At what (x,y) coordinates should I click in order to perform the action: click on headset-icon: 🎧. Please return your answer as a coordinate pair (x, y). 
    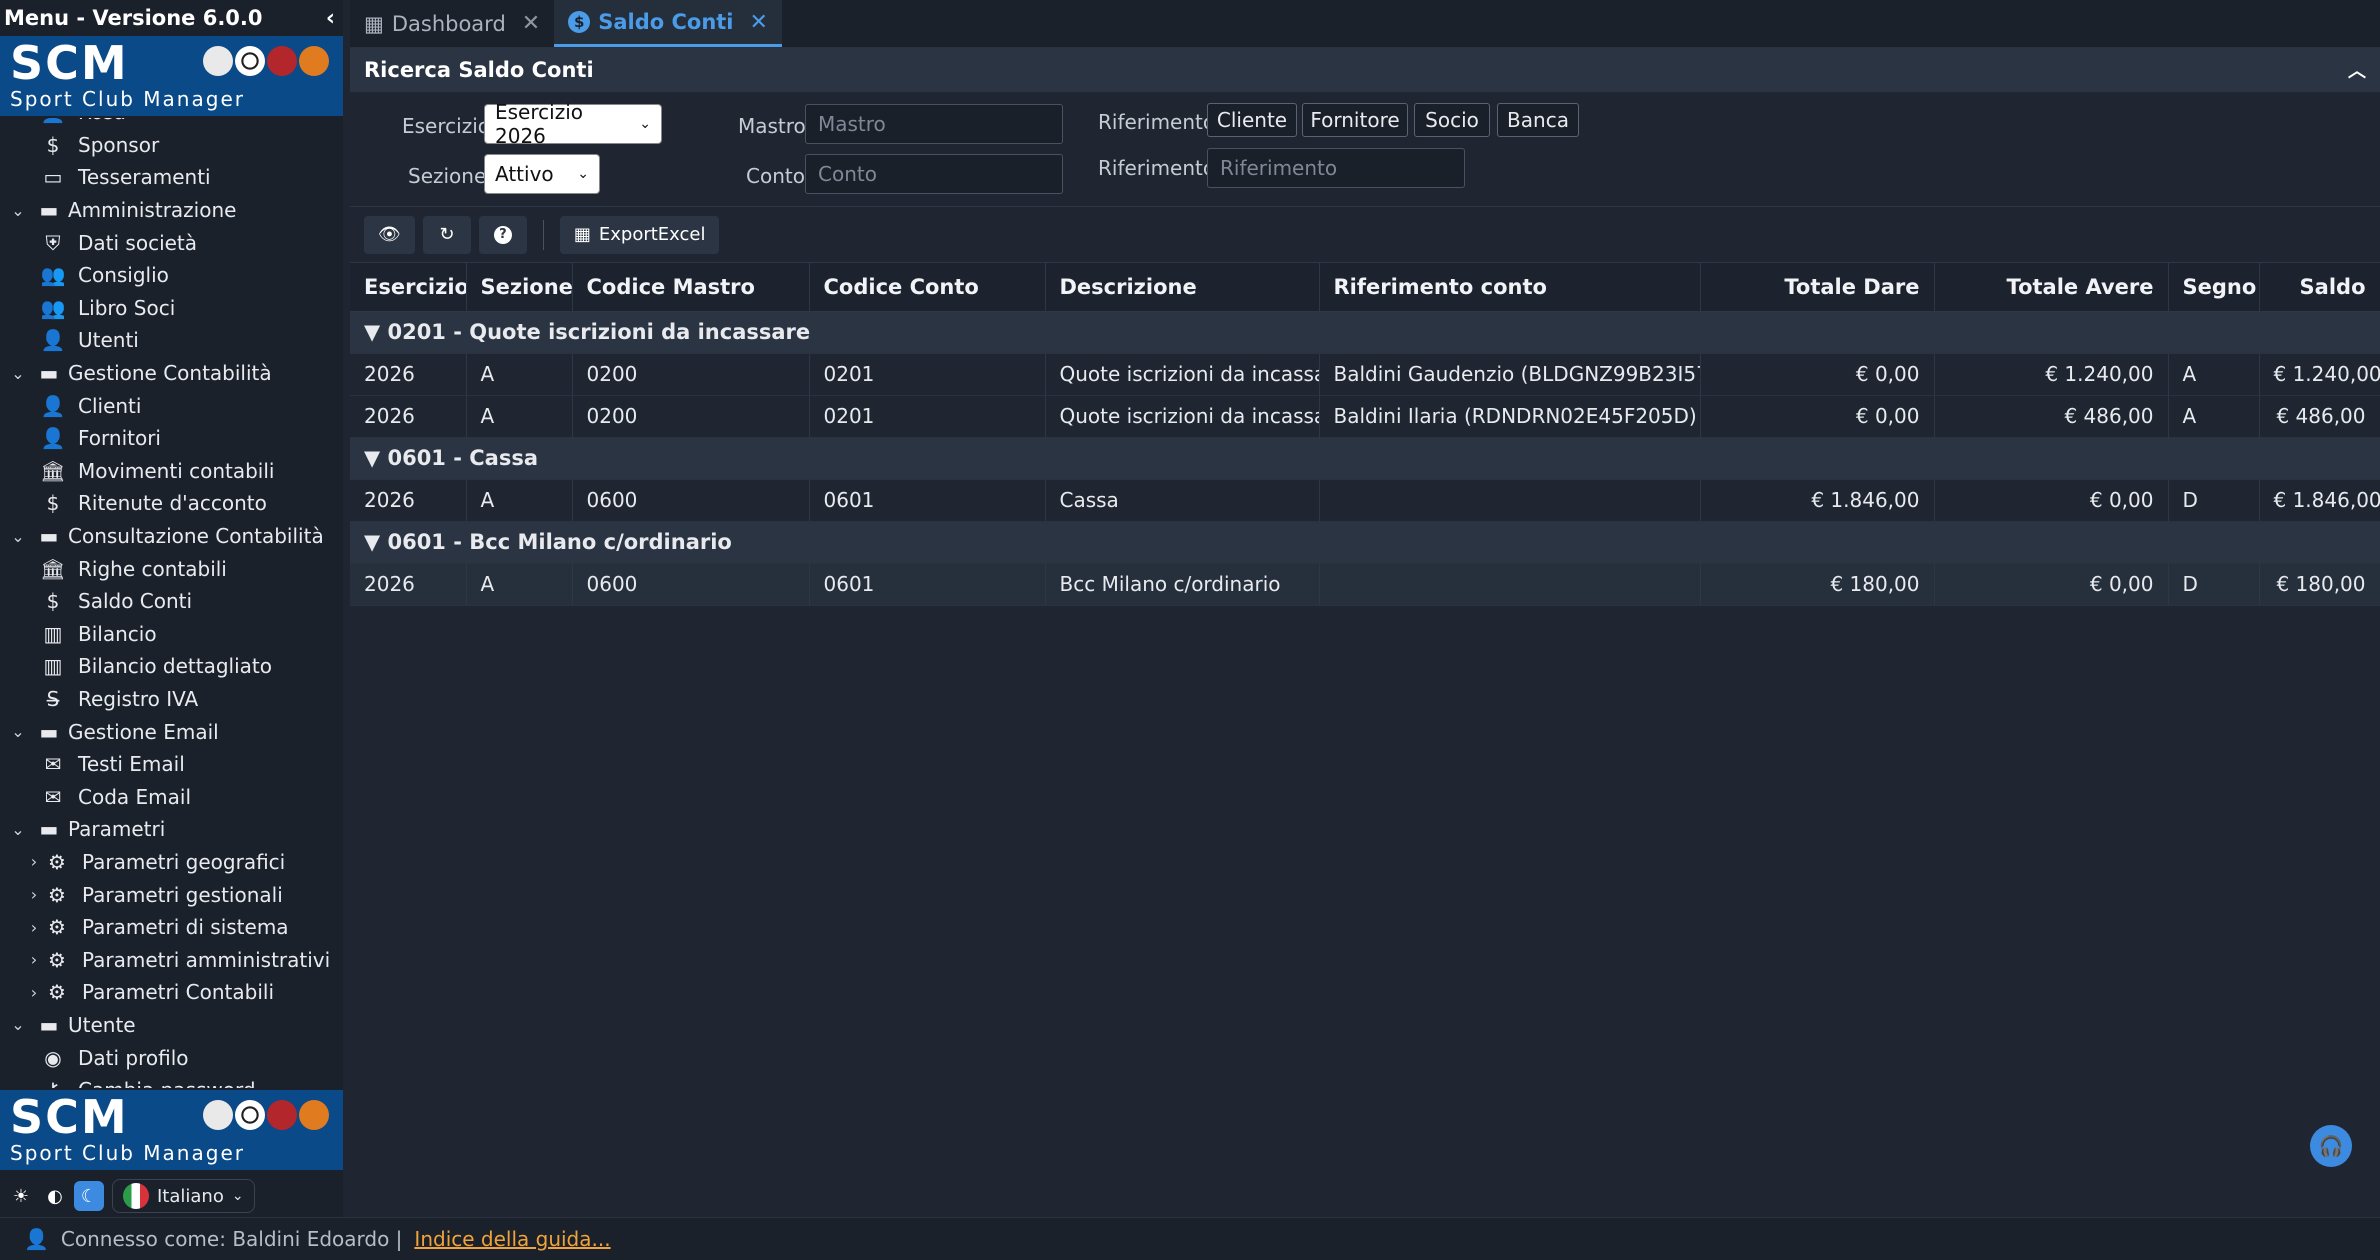
    Looking at the image, I should click on (2331, 1146).